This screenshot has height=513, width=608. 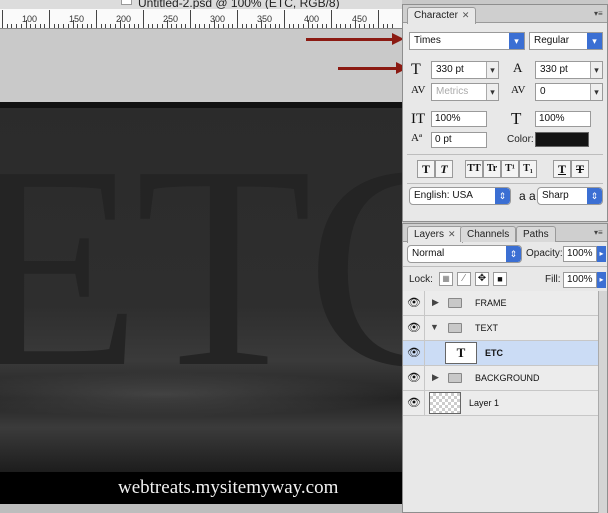 What do you see at coordinates (467, 41) in the screenshot?
I see `font-family-select: Times ▾` at bounding box center [467, 41].